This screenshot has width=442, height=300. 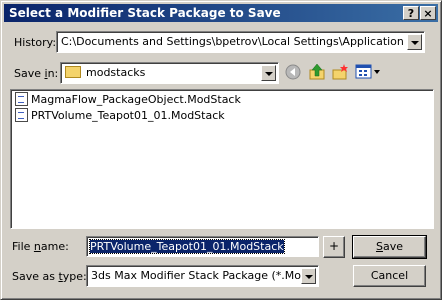 What do you see at coordinates (136, 99) in the screenshot?
I see `file-name: MagmaFlow_PackageObject.ModStack` at bounding box center [136, 99].